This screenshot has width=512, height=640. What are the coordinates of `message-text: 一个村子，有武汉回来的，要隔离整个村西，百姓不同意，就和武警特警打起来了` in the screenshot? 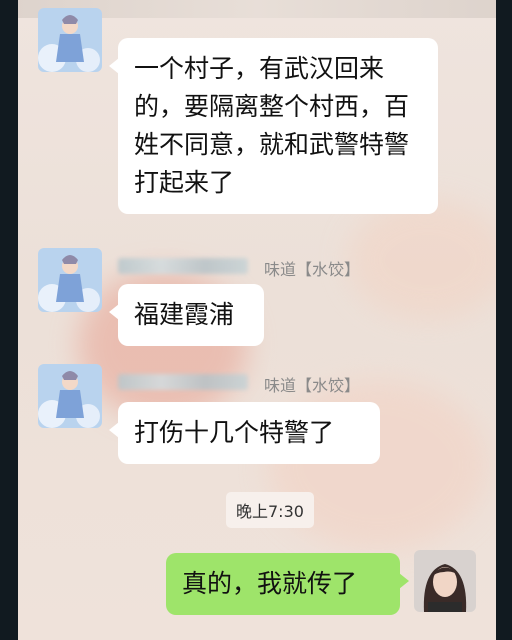 It's located at (272, 125).